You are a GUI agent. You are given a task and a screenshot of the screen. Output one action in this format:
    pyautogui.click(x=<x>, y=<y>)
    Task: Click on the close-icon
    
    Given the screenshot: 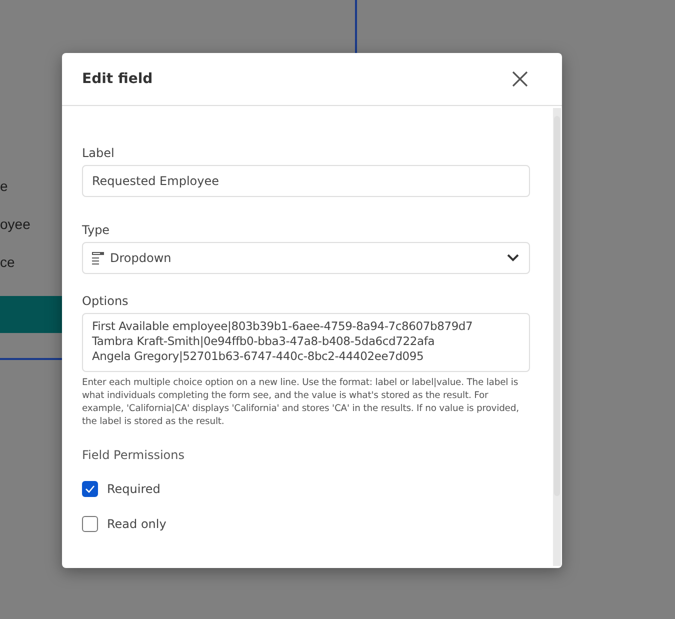 What is the action you would take?
    pyautogui.click(x=520, y=79)
    